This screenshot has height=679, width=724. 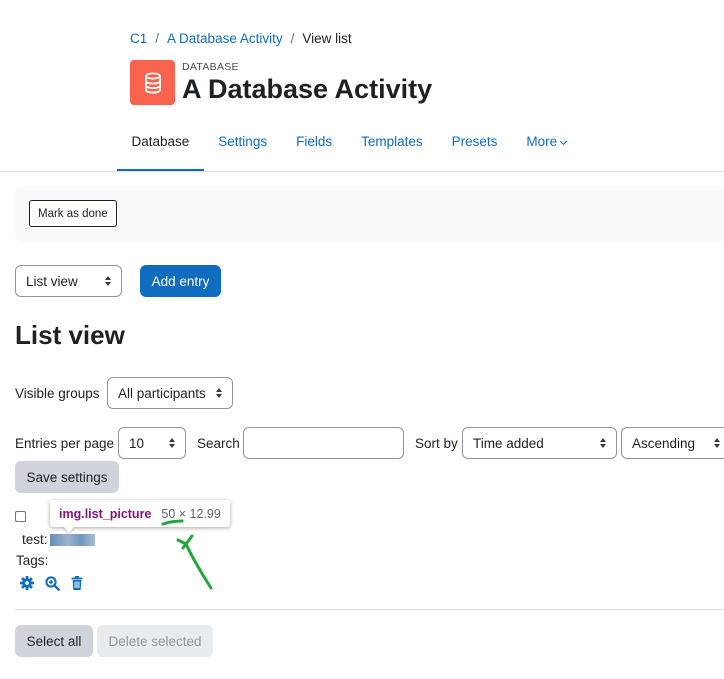 I want to click on module-type-label: DATABASE, so click(x=210, y=67).